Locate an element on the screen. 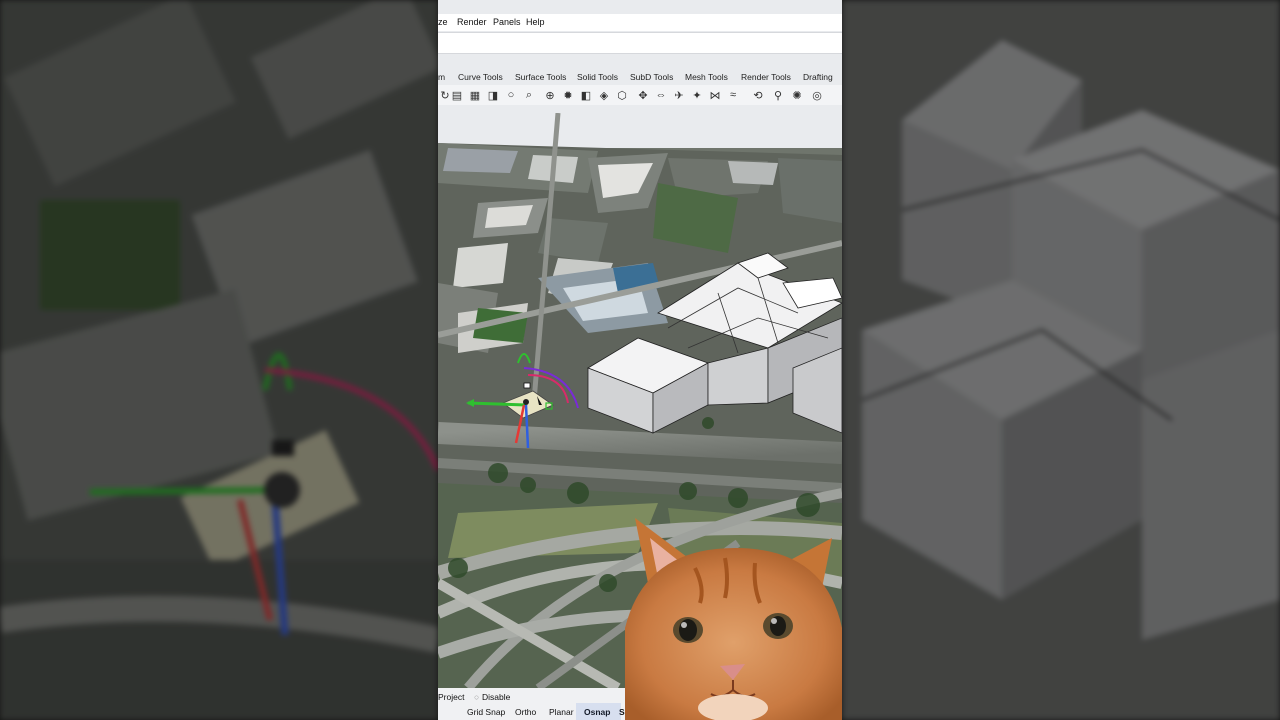  tab-solid-tools: Solid Tools is located at coordinates (597, 77).